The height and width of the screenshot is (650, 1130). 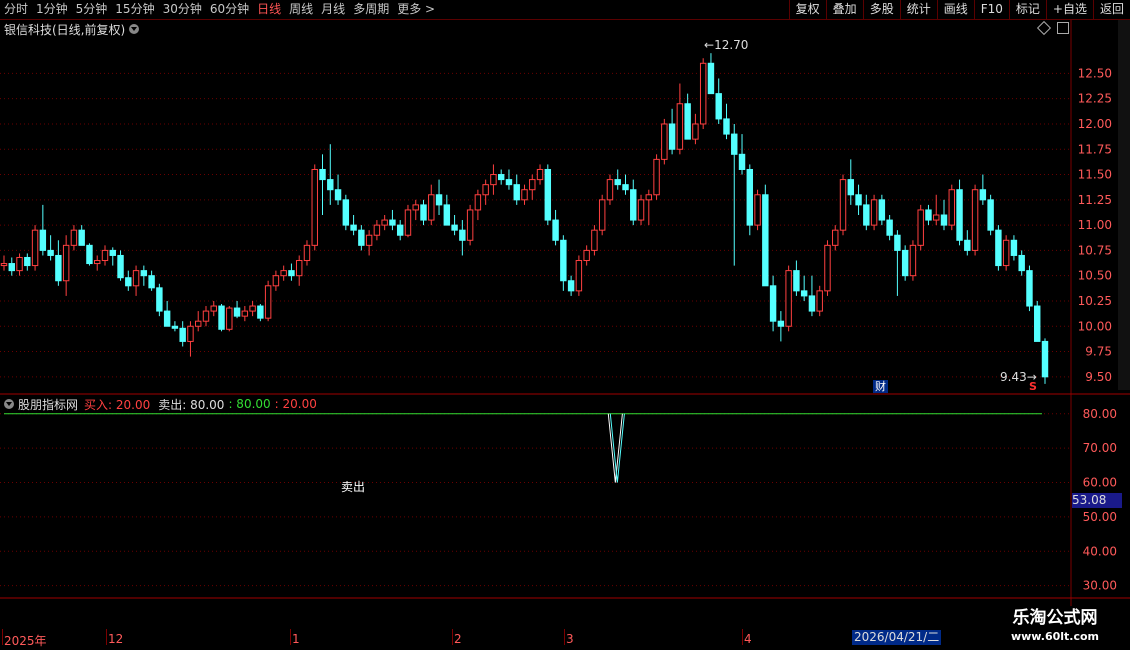 I want to click on indicator-buy-value: 买入: 20.00, so click(x=117, y=404).